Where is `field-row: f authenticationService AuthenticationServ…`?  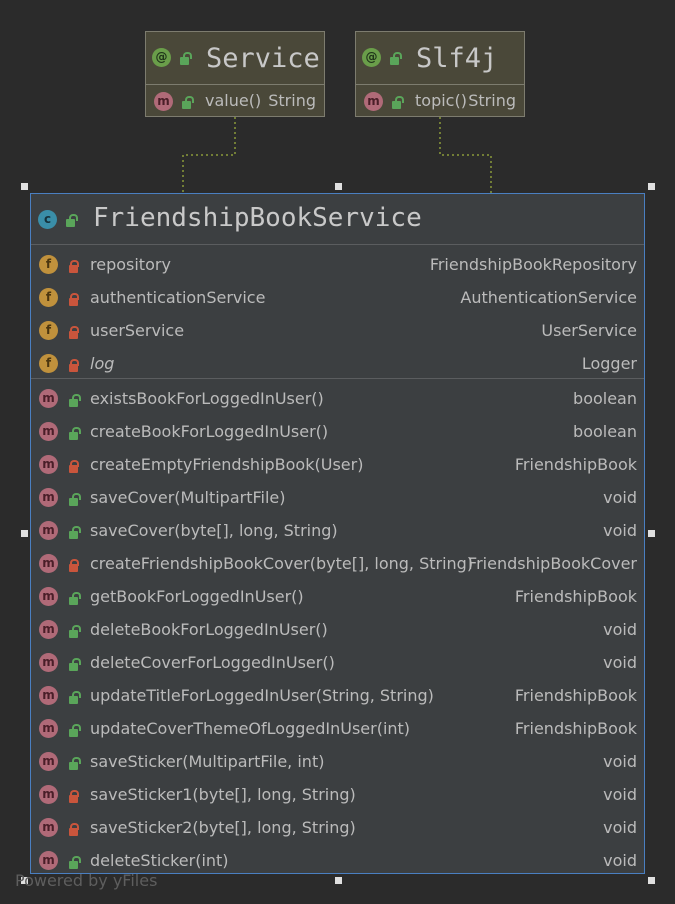 field-row: f authenticationService AuthenticationServ… is located at coordinates (337, 297).